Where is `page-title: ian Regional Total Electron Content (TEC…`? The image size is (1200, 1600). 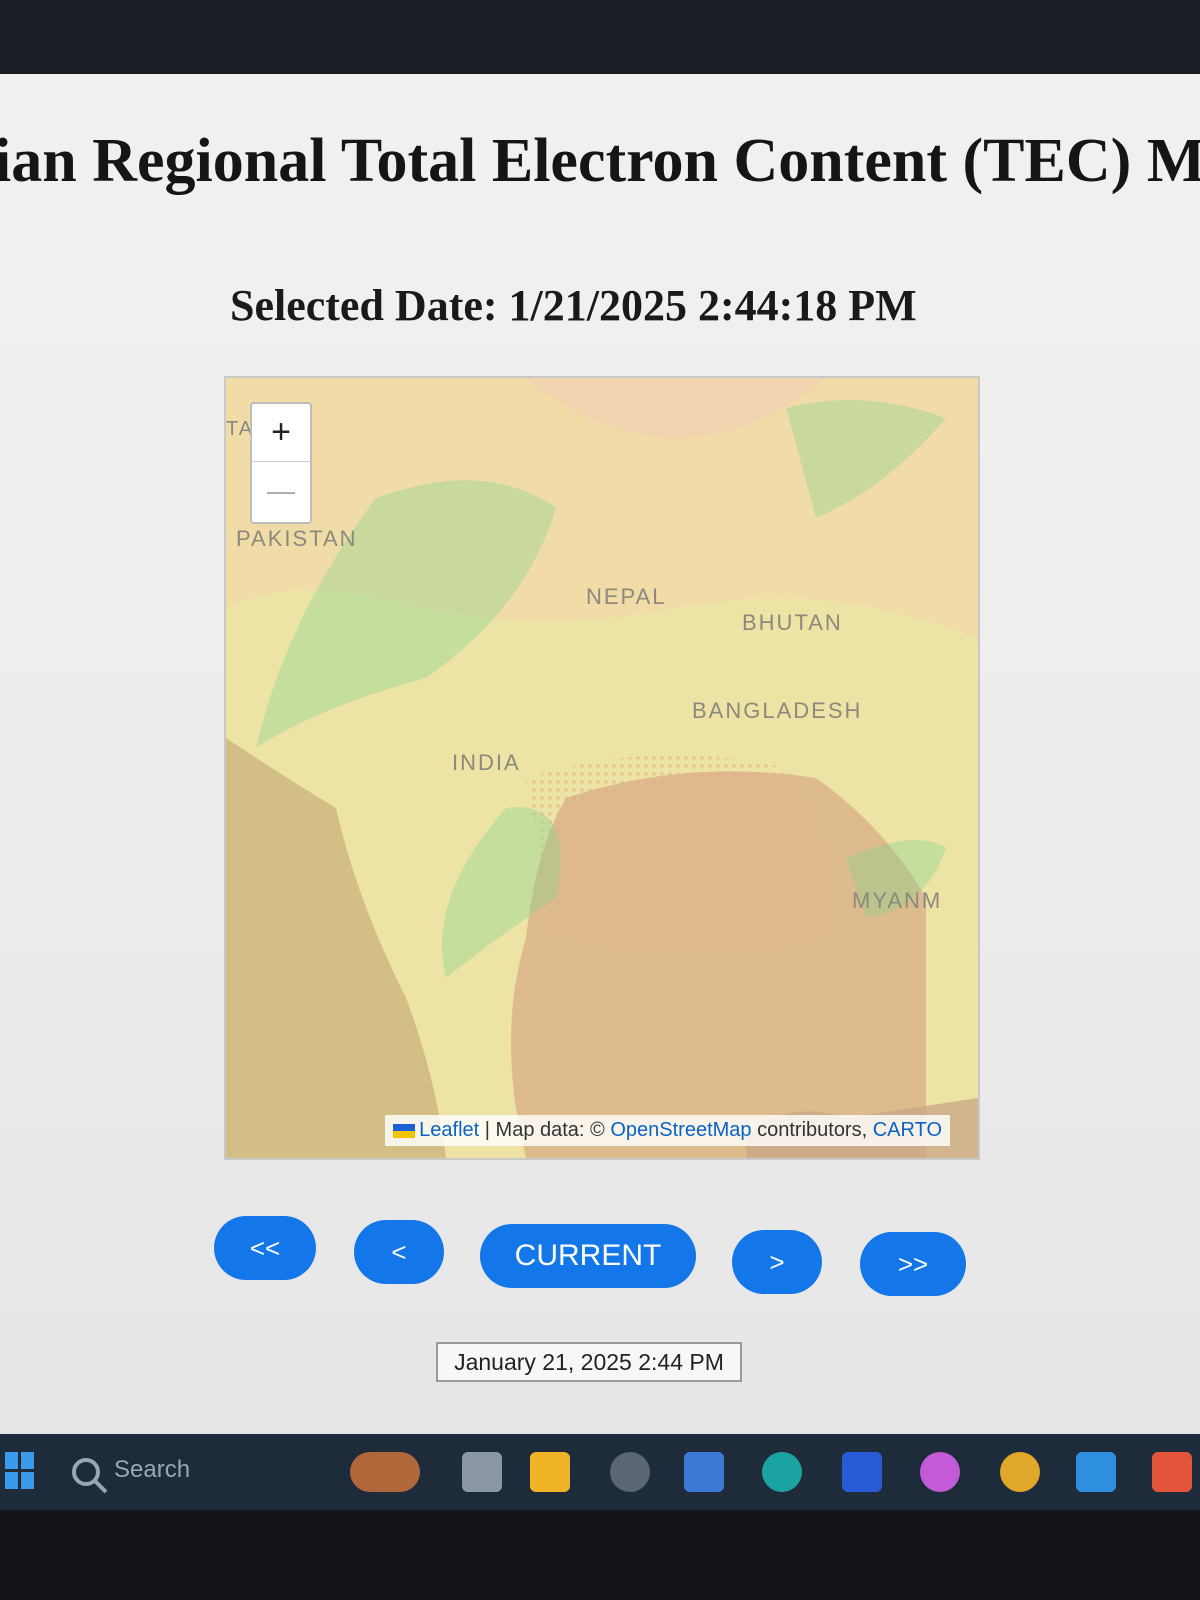
page-title: ian Regional Total Electron Content (TEC… is located at coordinates (600, 161).